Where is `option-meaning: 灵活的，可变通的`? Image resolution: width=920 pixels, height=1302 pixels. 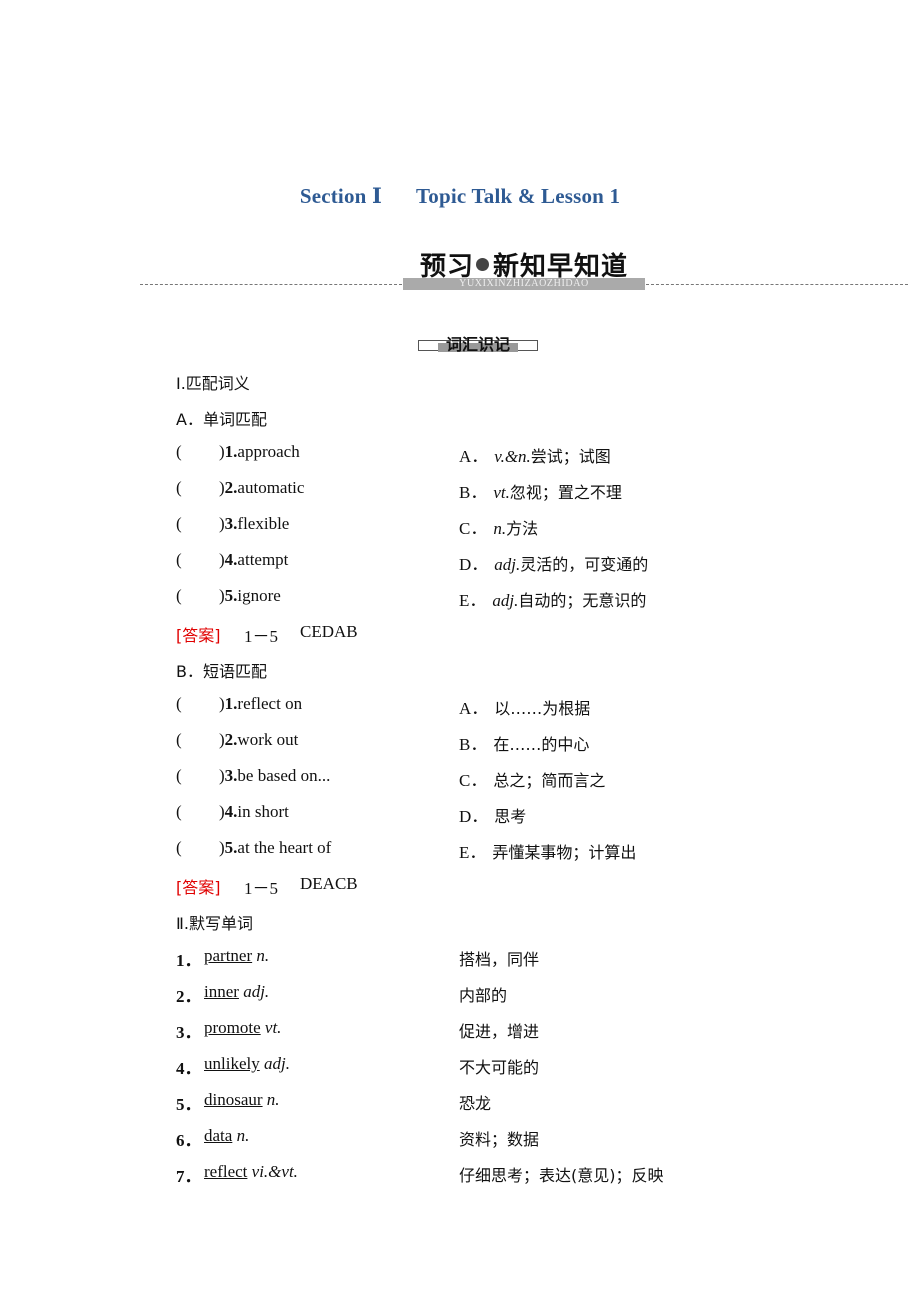
option-meaning: 灵活的，可变通的 is located at coordinates (584, 564).